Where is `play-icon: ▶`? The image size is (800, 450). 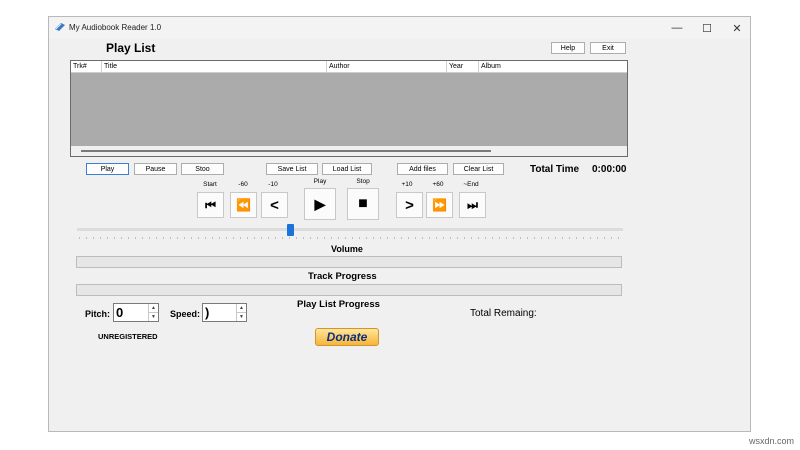
play-icon: ▶ is located at coordinates (320, 203).